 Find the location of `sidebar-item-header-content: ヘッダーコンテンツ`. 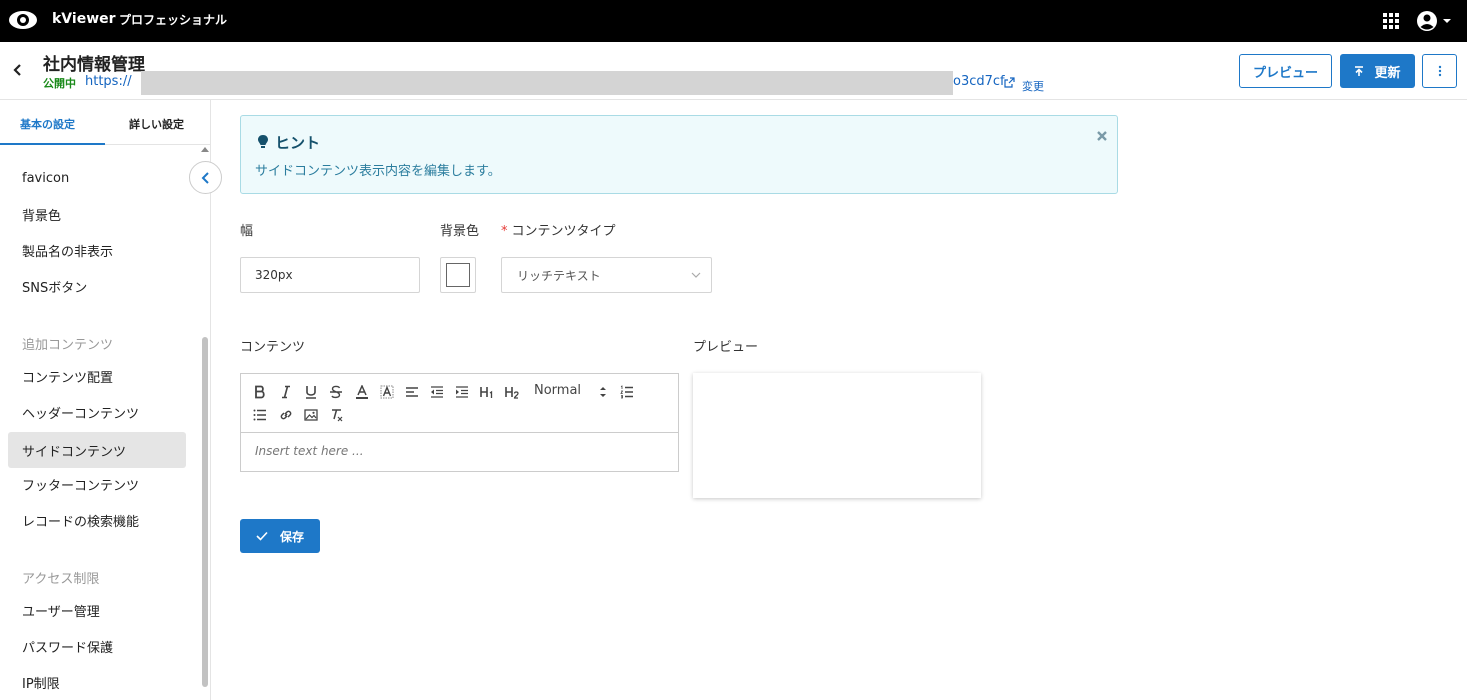

sidebar-item-header-content: ヘッダーコンテンツ is located at coordinates (97, 412).